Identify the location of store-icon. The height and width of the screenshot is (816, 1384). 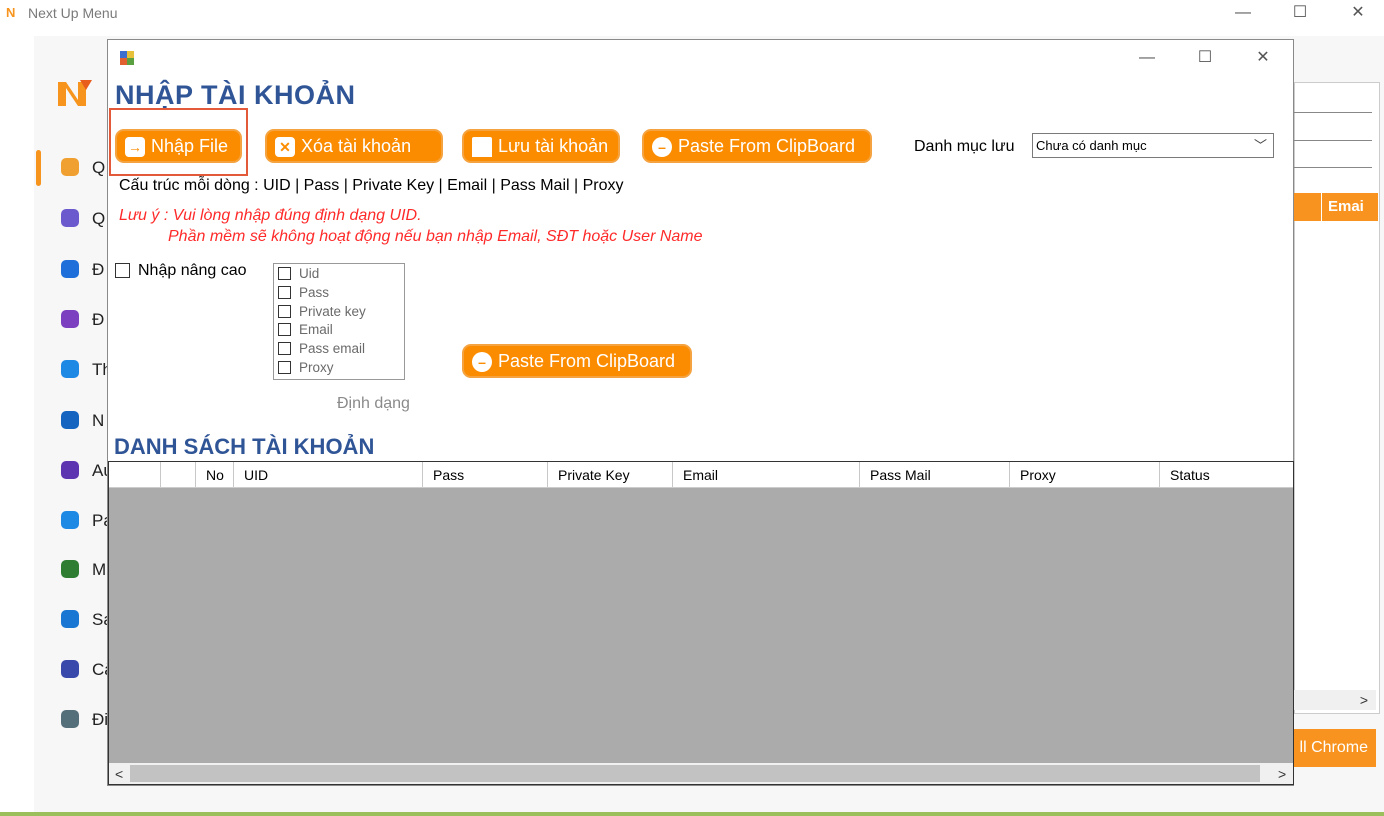
(70, 569).